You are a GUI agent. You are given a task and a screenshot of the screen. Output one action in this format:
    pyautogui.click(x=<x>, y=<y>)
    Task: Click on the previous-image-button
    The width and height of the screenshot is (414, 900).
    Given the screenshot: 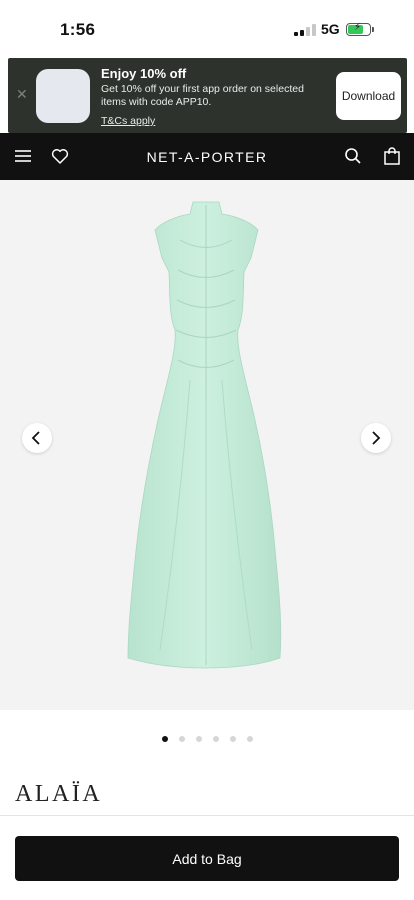 What is the action you would take?
    pyautogui.click(x=37, y=438)
    